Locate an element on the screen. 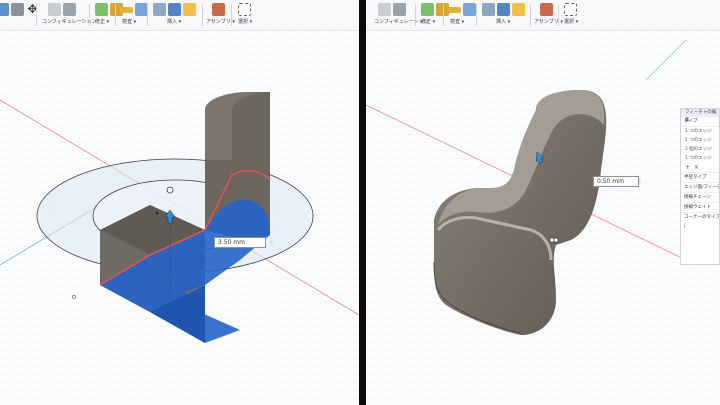  corner-type-row: コーナーのタイプ is located at coordinates (700, 217).